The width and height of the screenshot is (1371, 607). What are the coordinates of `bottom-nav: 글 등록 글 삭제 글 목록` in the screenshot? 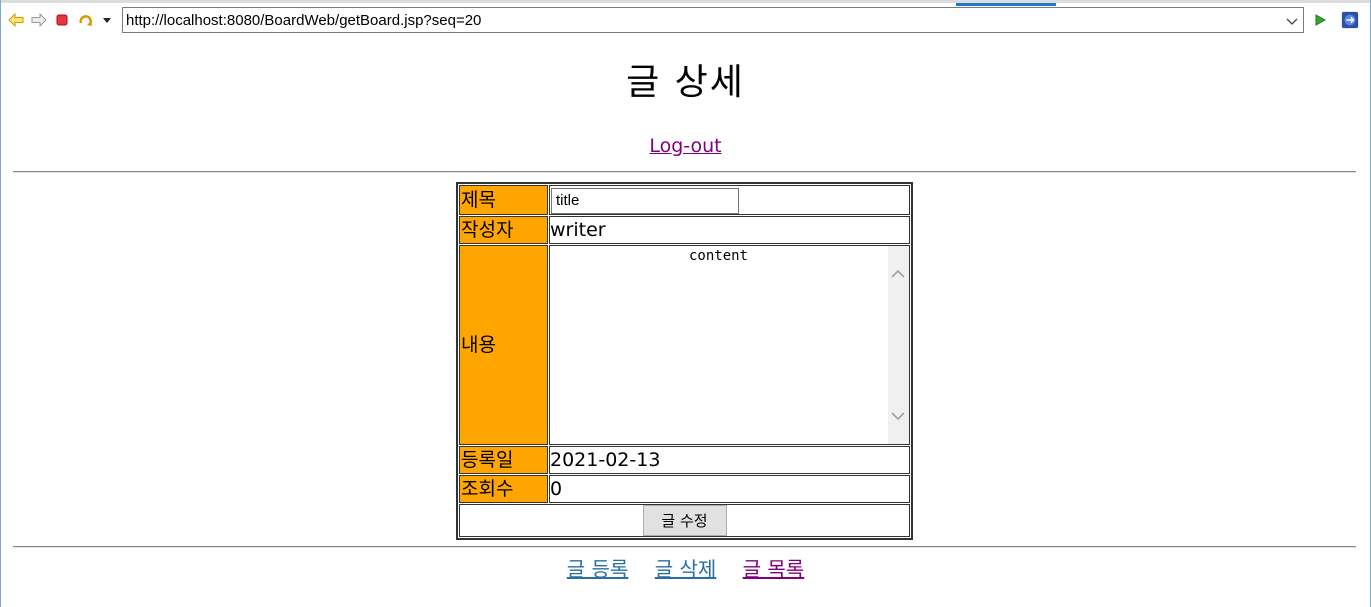 It's located at (685, 569).